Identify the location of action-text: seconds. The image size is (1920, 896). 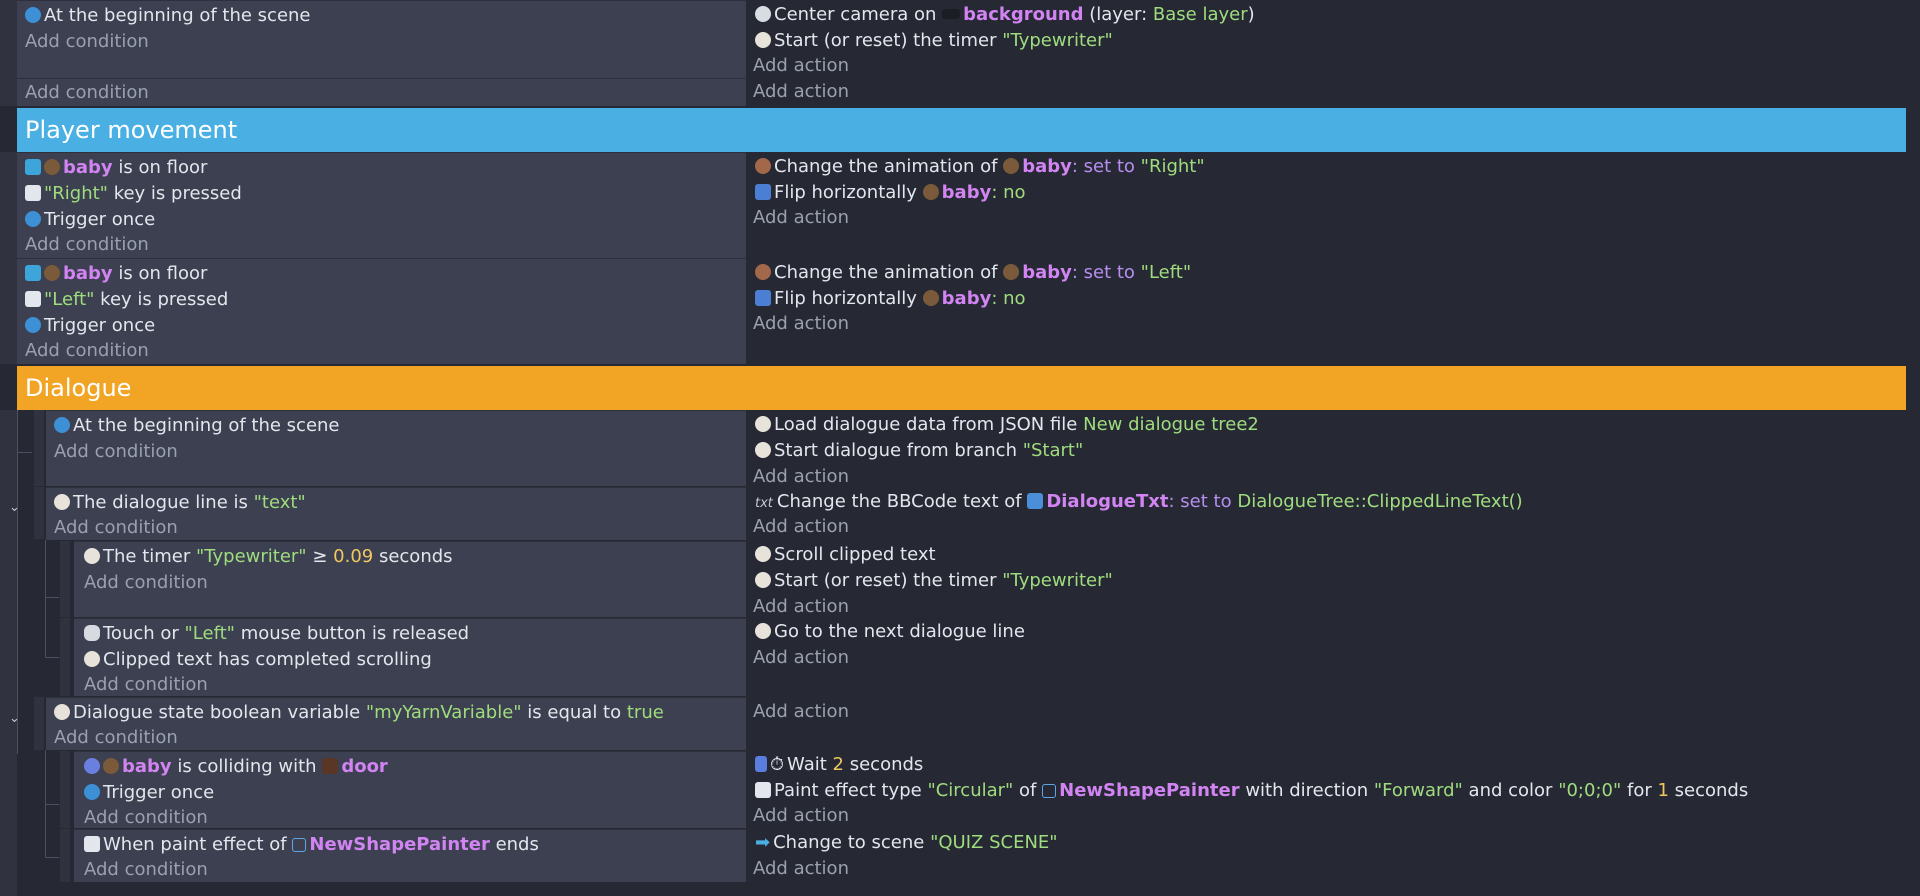
(886, 764).